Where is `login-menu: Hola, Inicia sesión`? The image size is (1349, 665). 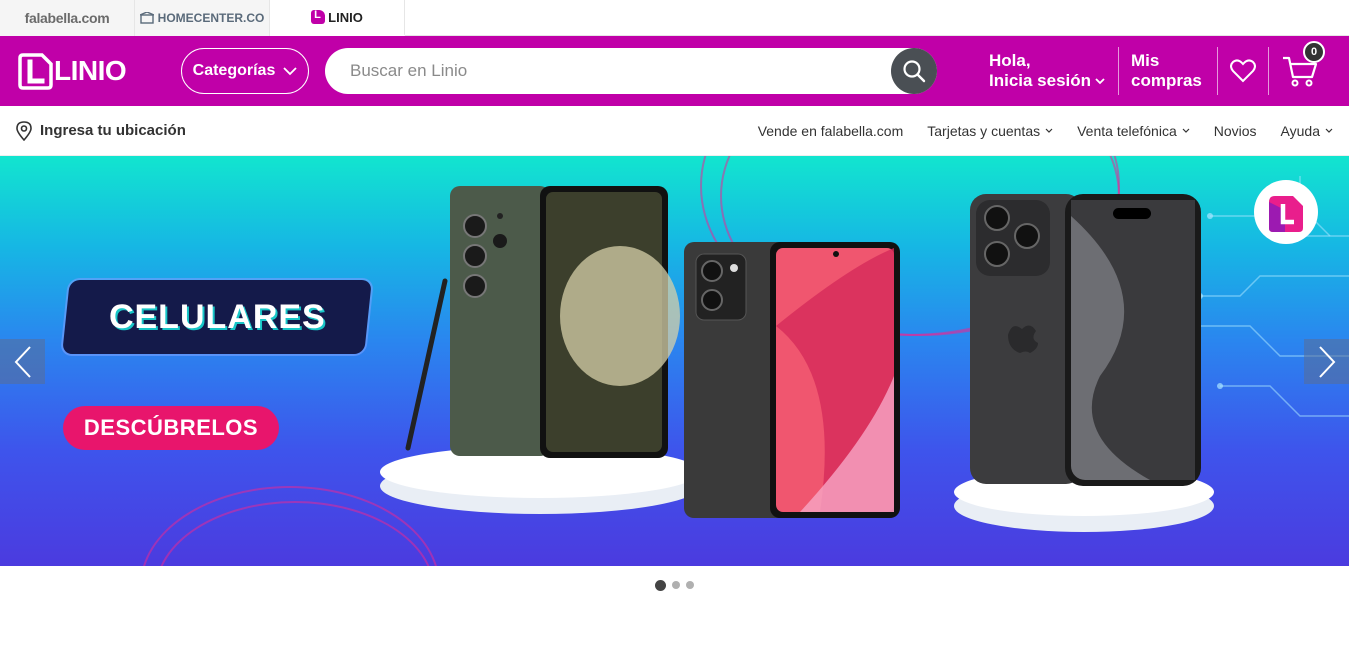 login-menu: Hola, Inicia sesión is located at coordinates (1053, 71).